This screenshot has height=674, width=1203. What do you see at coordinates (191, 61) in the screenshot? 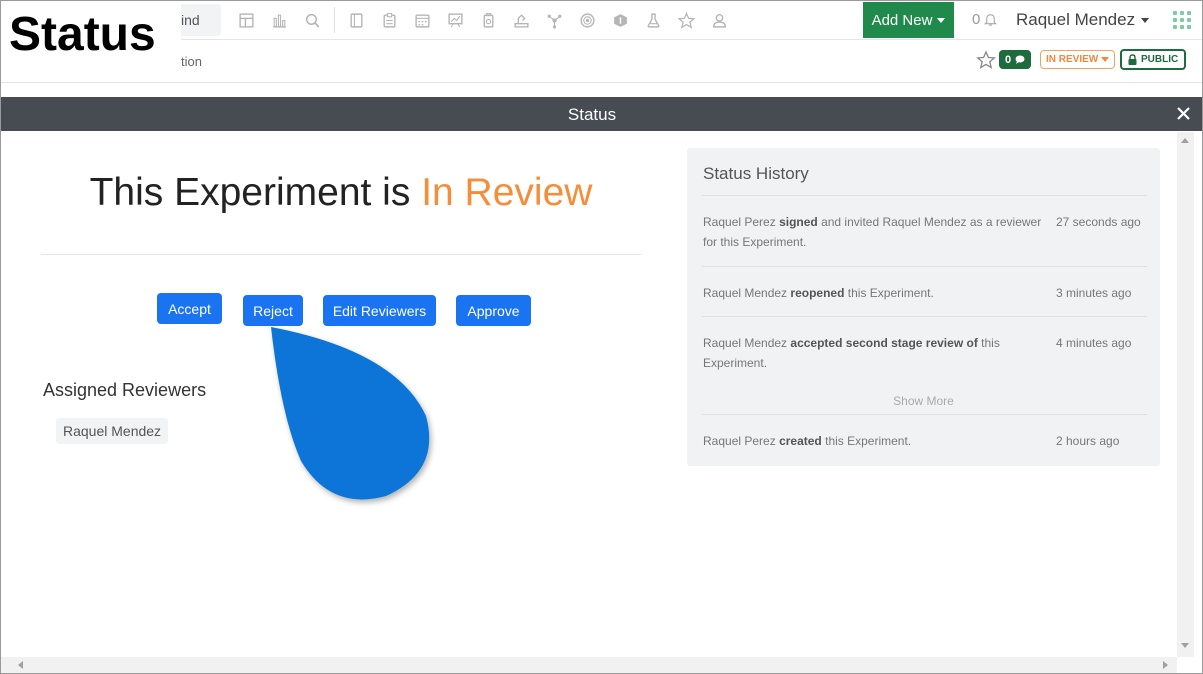
I see `breadcrumb: tion` at bounding box center [191, 61].